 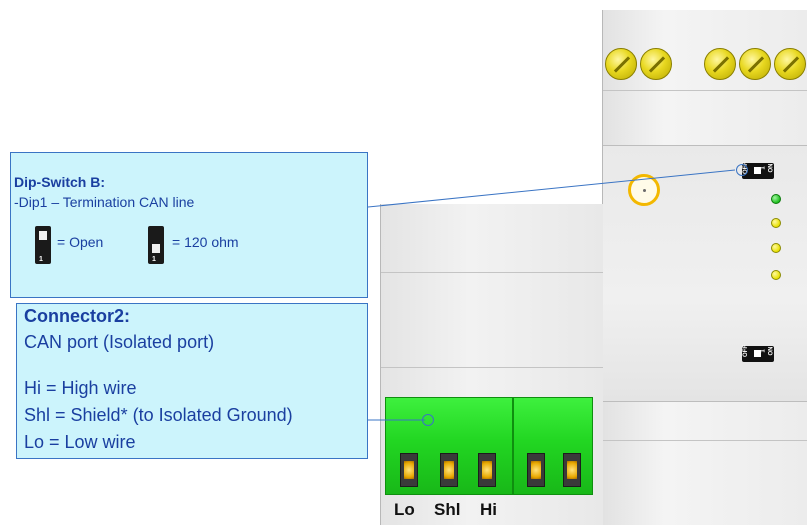 What do you see at coordinates (80, 388) in the screenshot?
I see `connector-hi-line: Hi = High wire` at bounding box center [80, 388].